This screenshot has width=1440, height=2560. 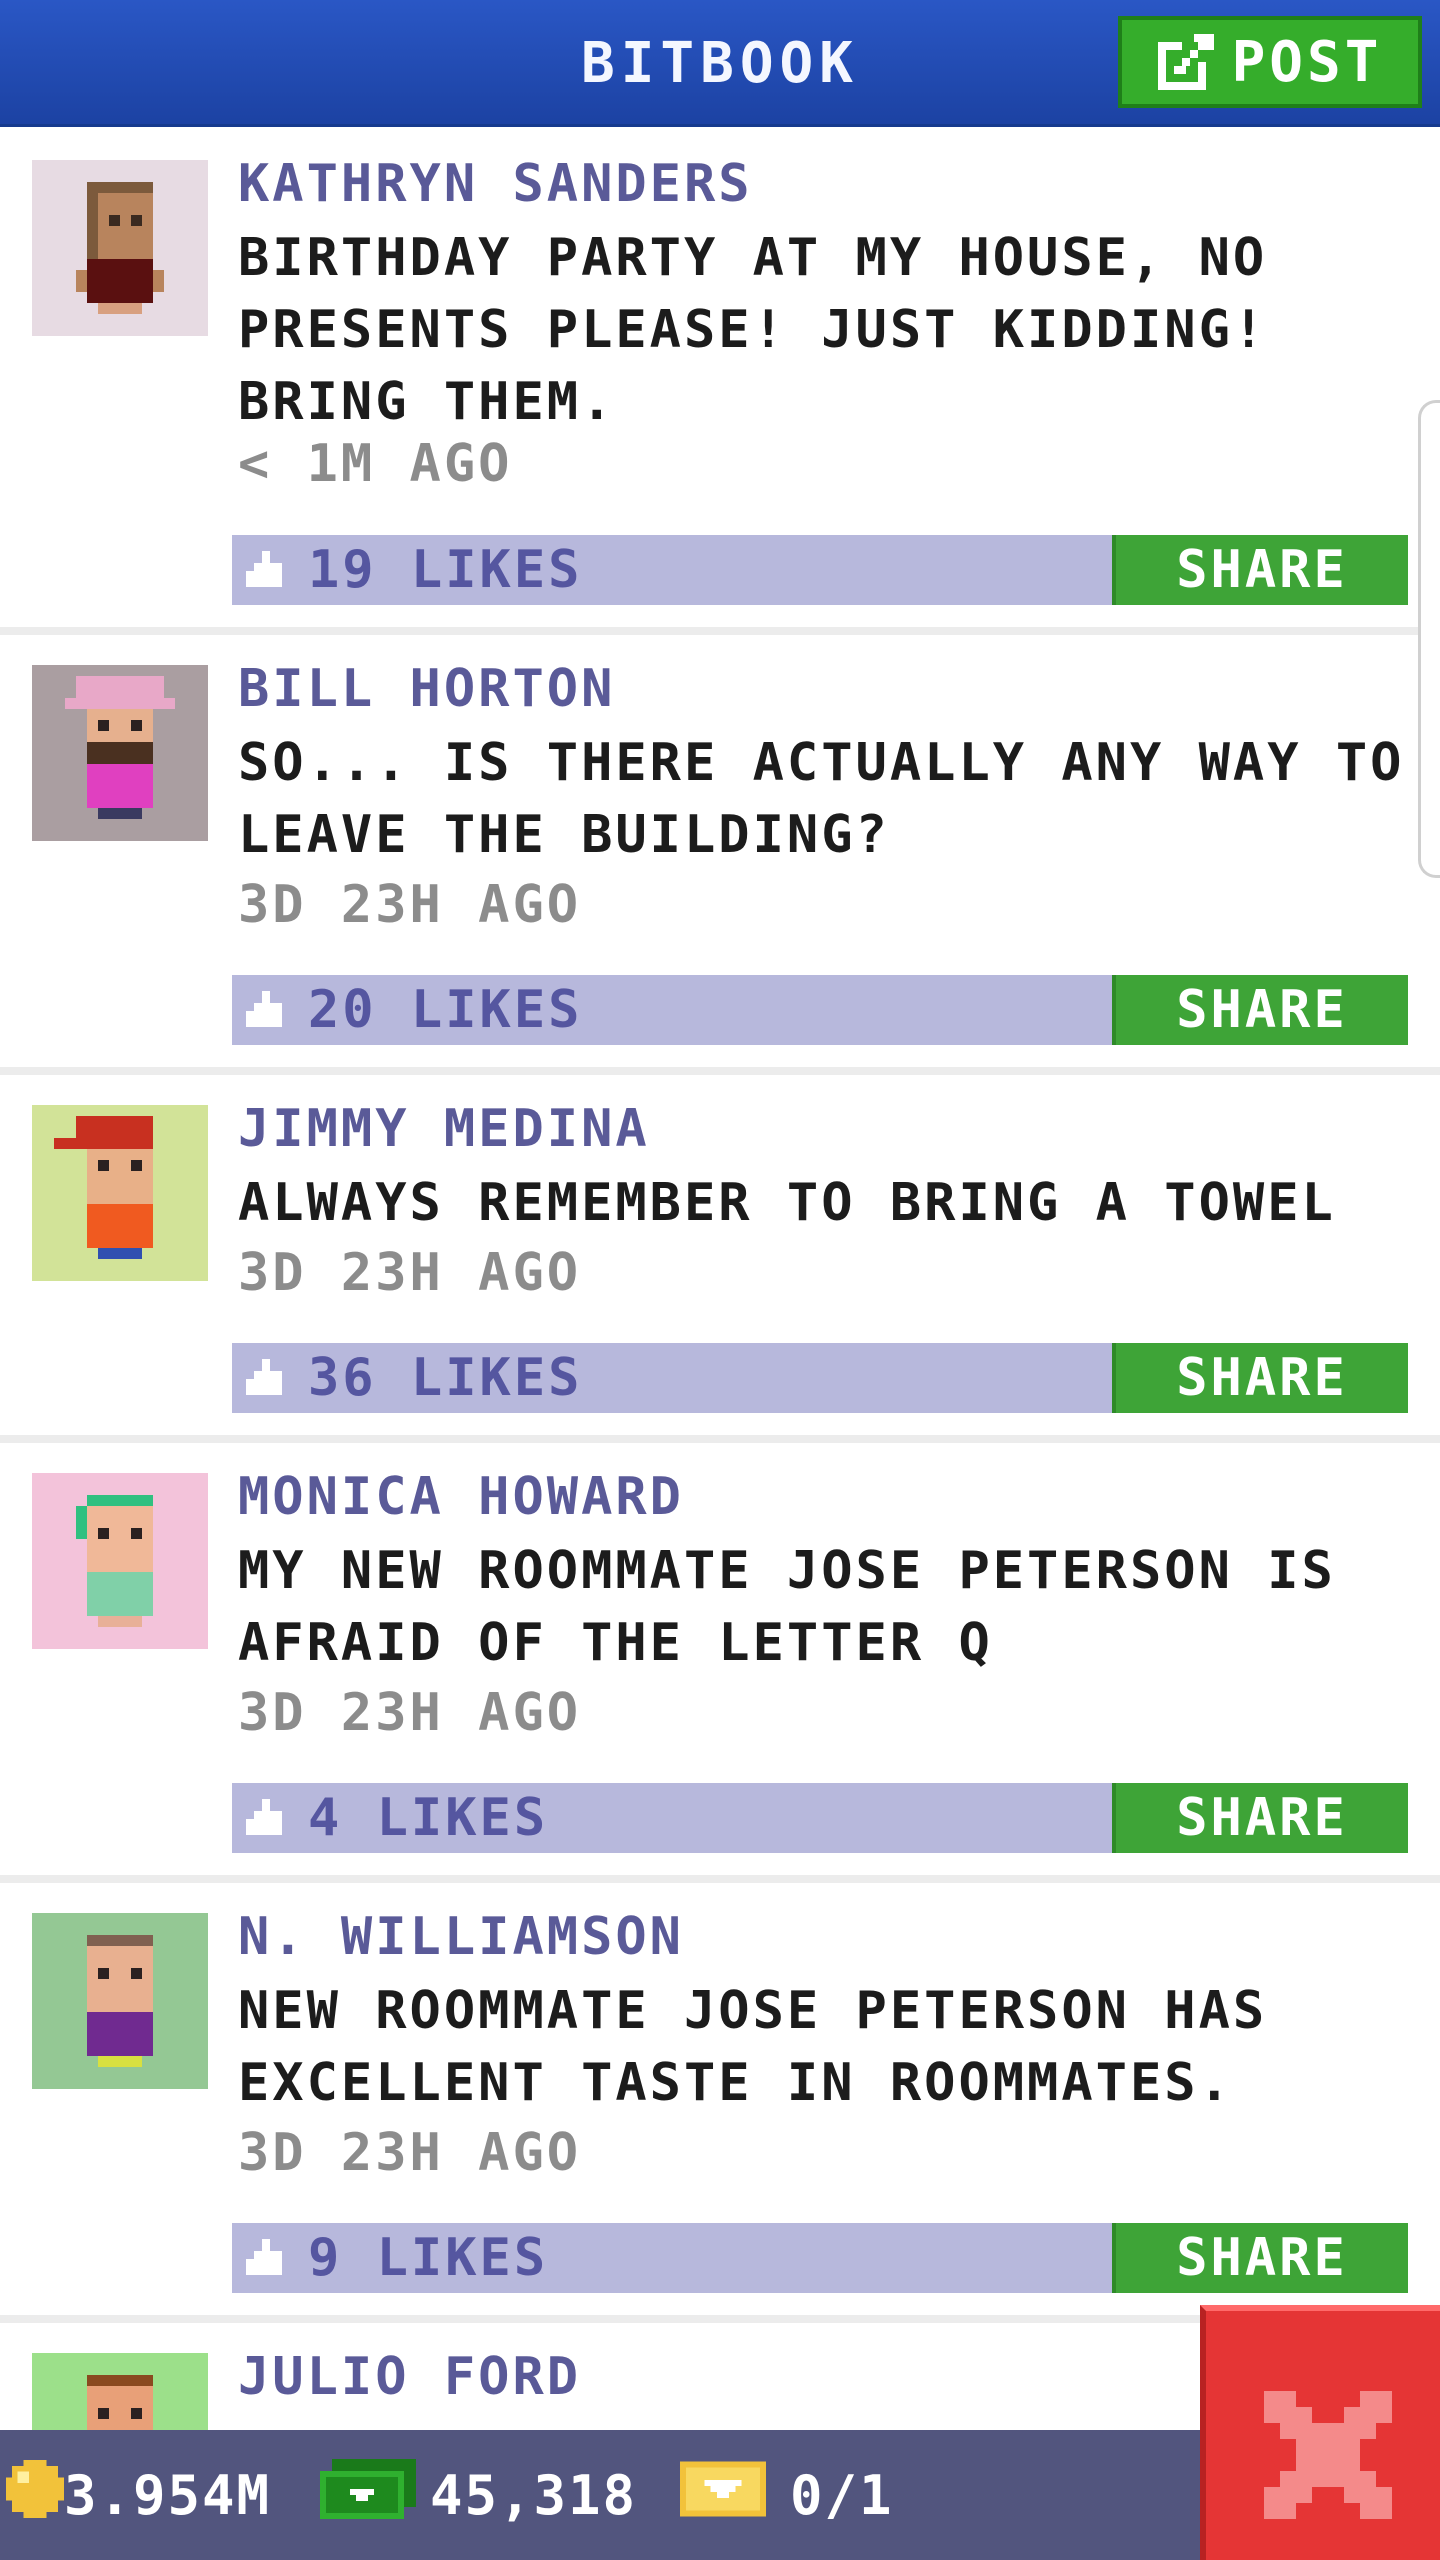 I want to click on like-bar: 4 LIKES SHARE, so click(x=820, y=1818).